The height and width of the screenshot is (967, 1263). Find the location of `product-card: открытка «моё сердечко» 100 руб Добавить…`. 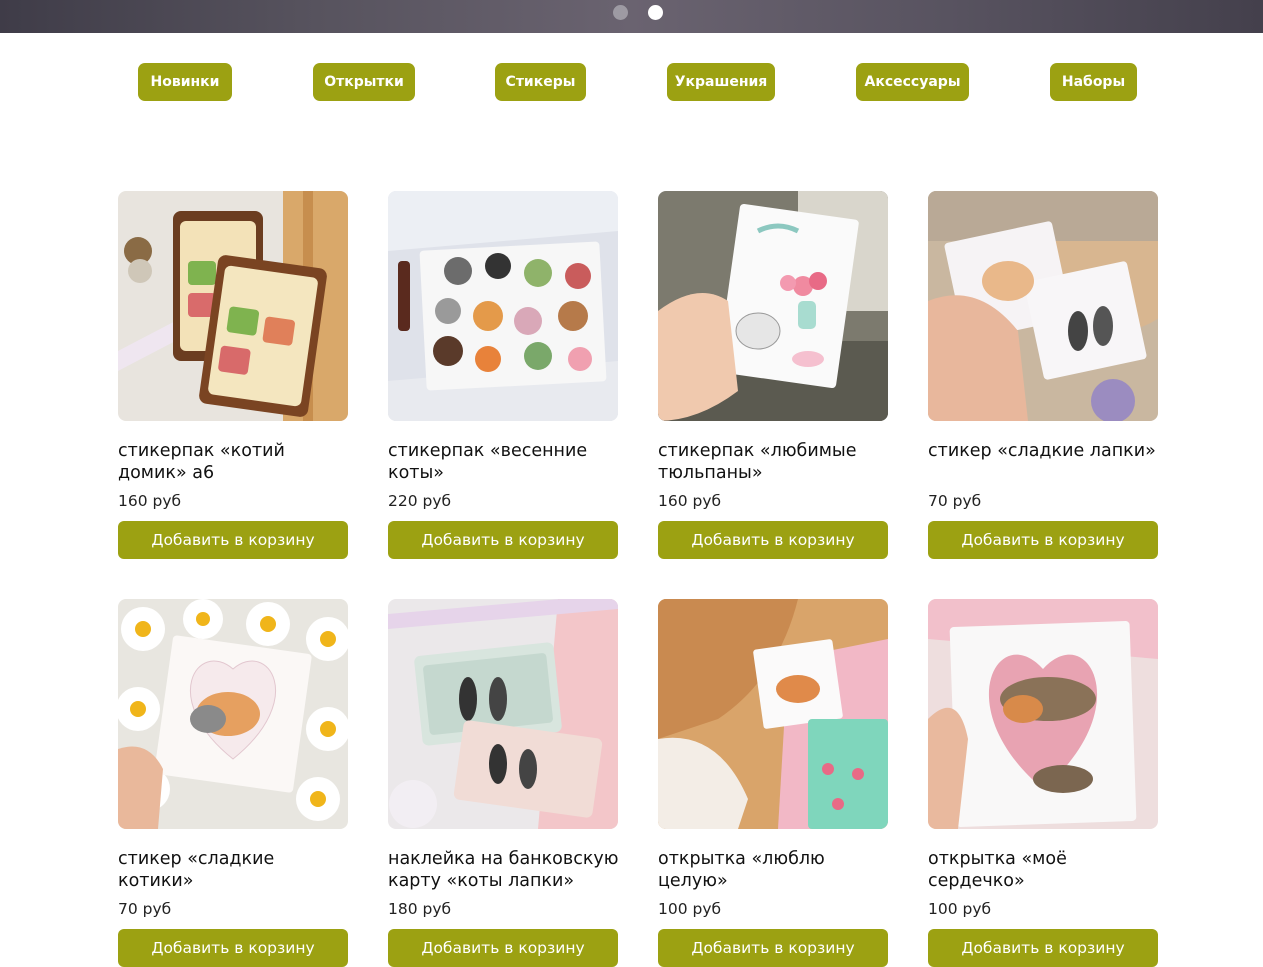

product-card: открытка «моё сердечко» 100 руб Добавить… is located at coordinates (1043, 783).